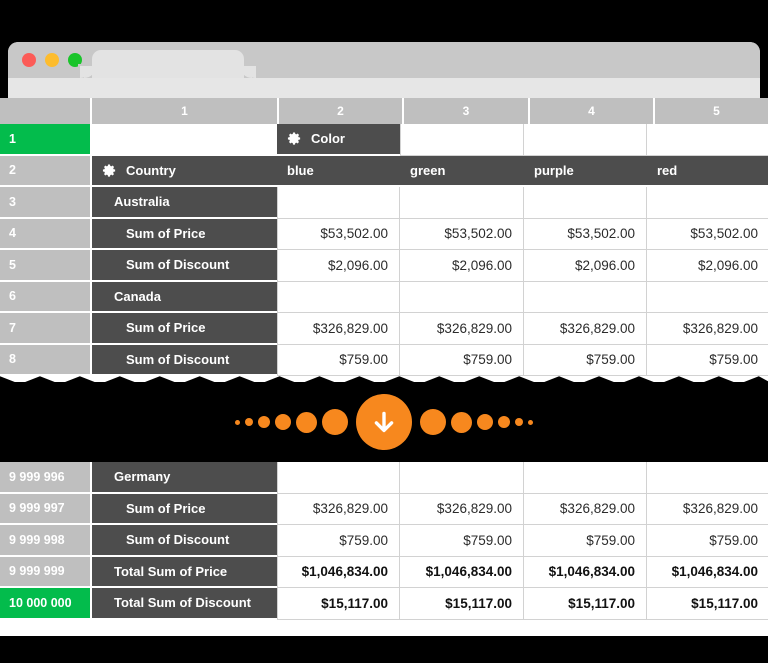  Describe the element at coordinates (340, 111) in the screenshot. I see `colhead-2: 2` at that location.